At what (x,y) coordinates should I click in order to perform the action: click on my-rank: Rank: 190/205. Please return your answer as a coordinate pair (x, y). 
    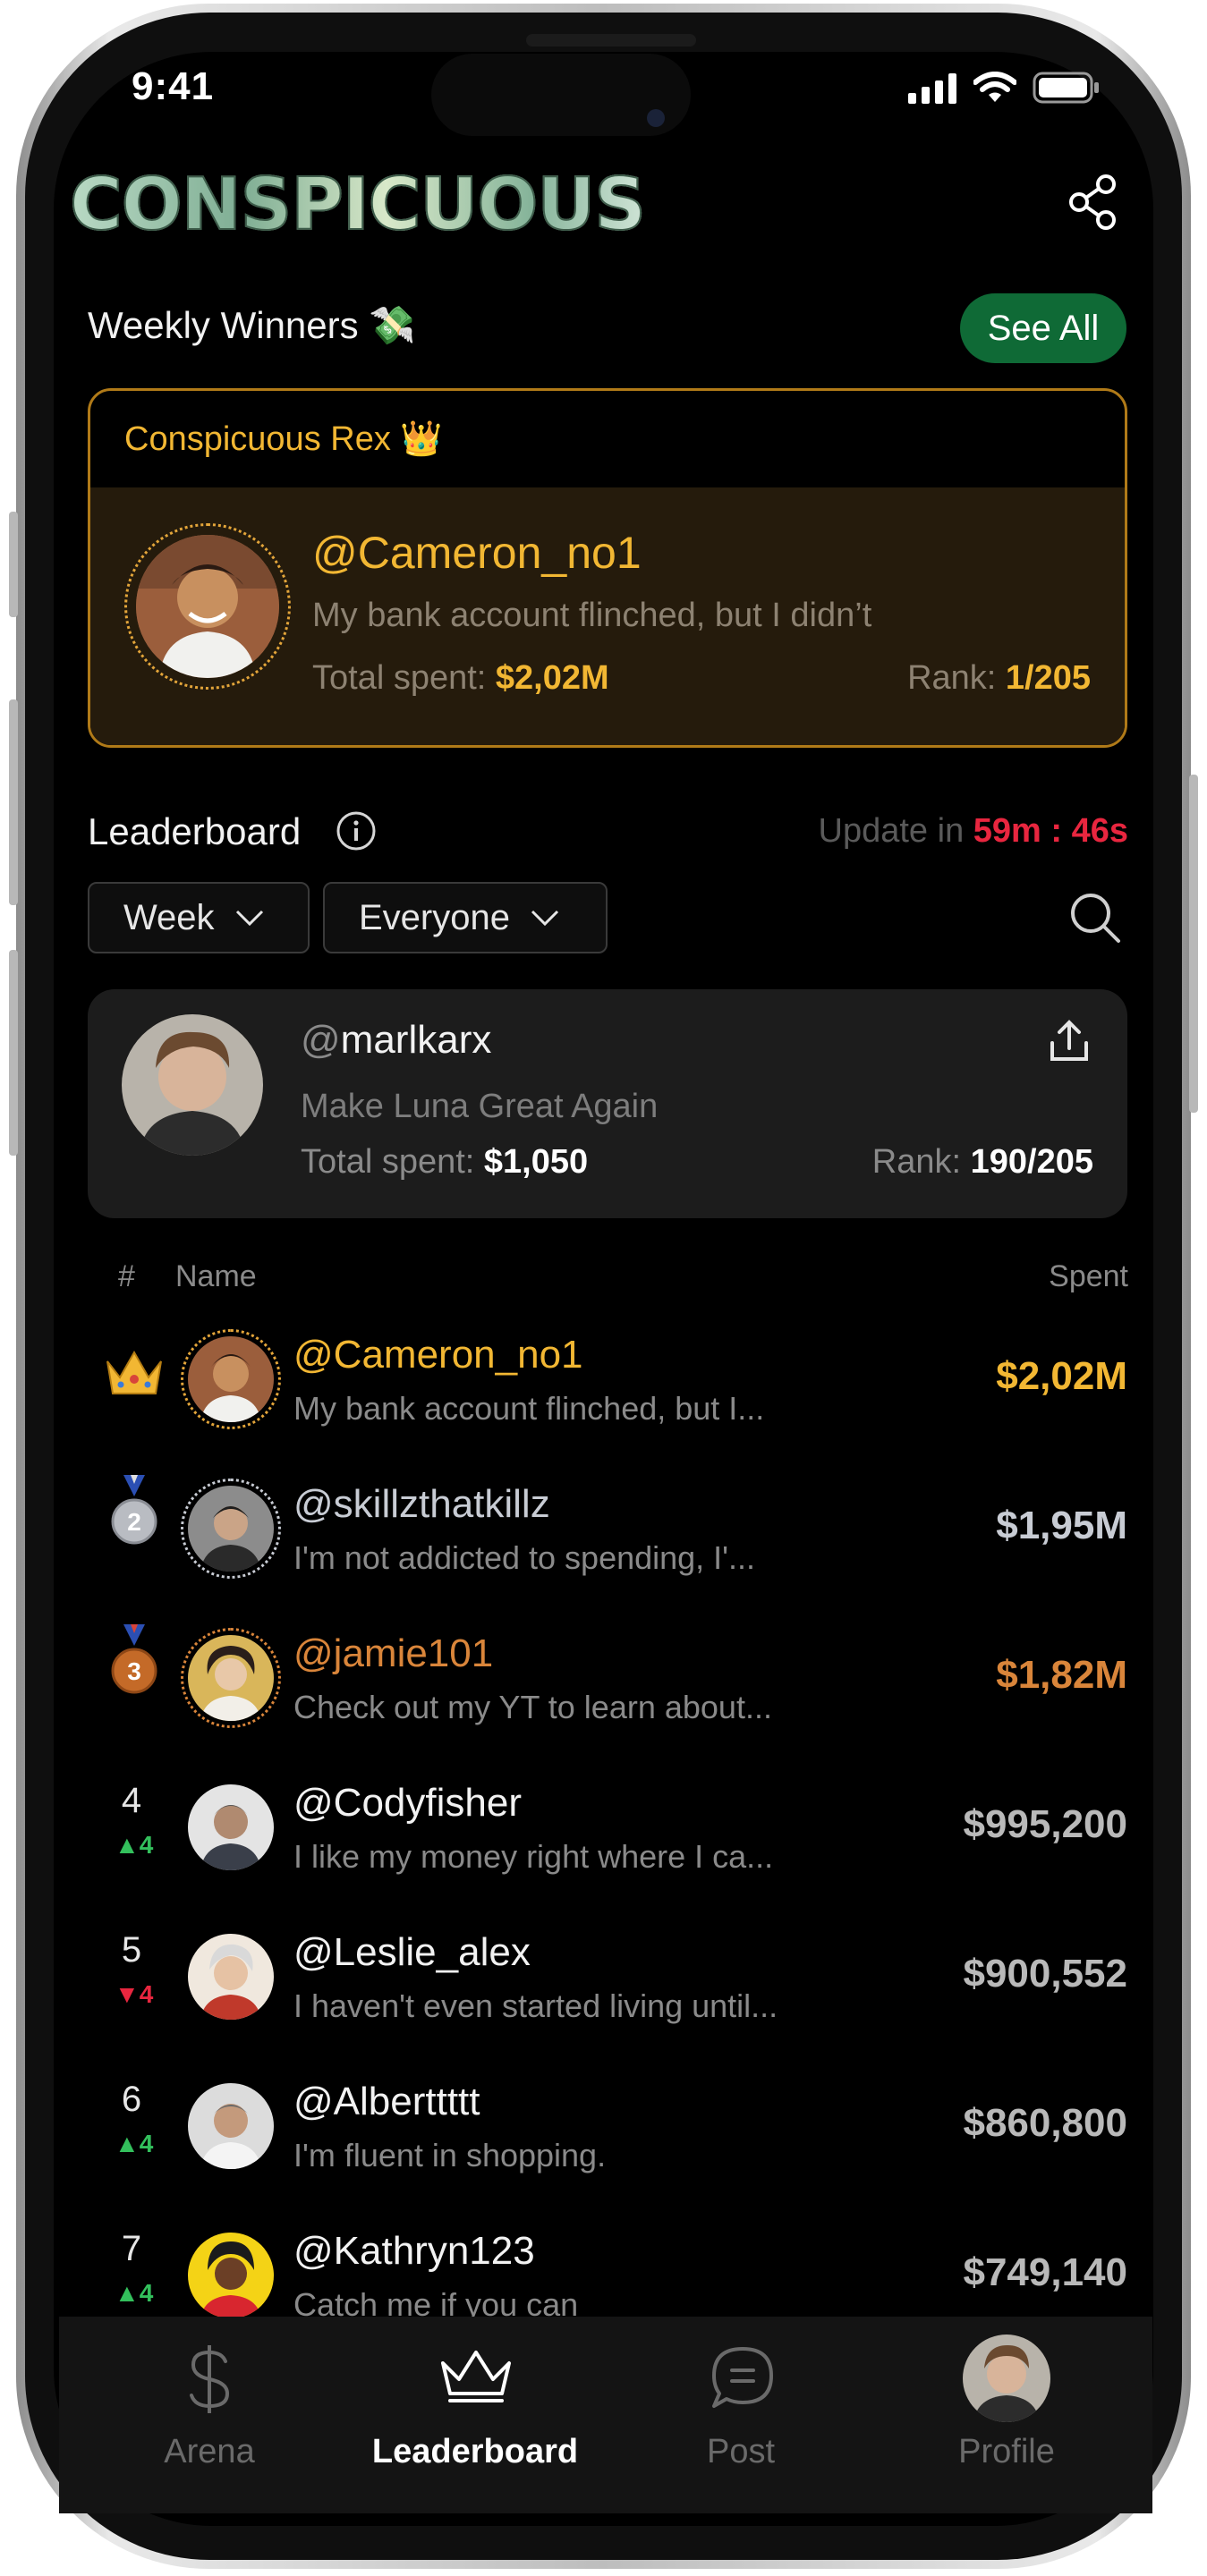
    Looking at the image, I should click on (982, 1162).